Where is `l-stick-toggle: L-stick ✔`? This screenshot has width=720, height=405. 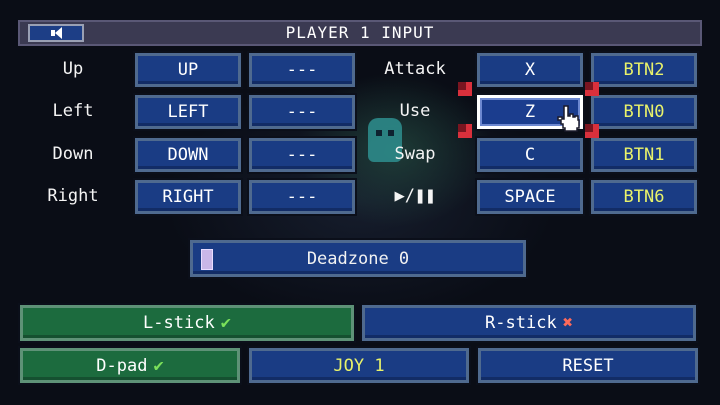 l-stick-toggle: L-stick ✔ is located at coordinates (187, 323).